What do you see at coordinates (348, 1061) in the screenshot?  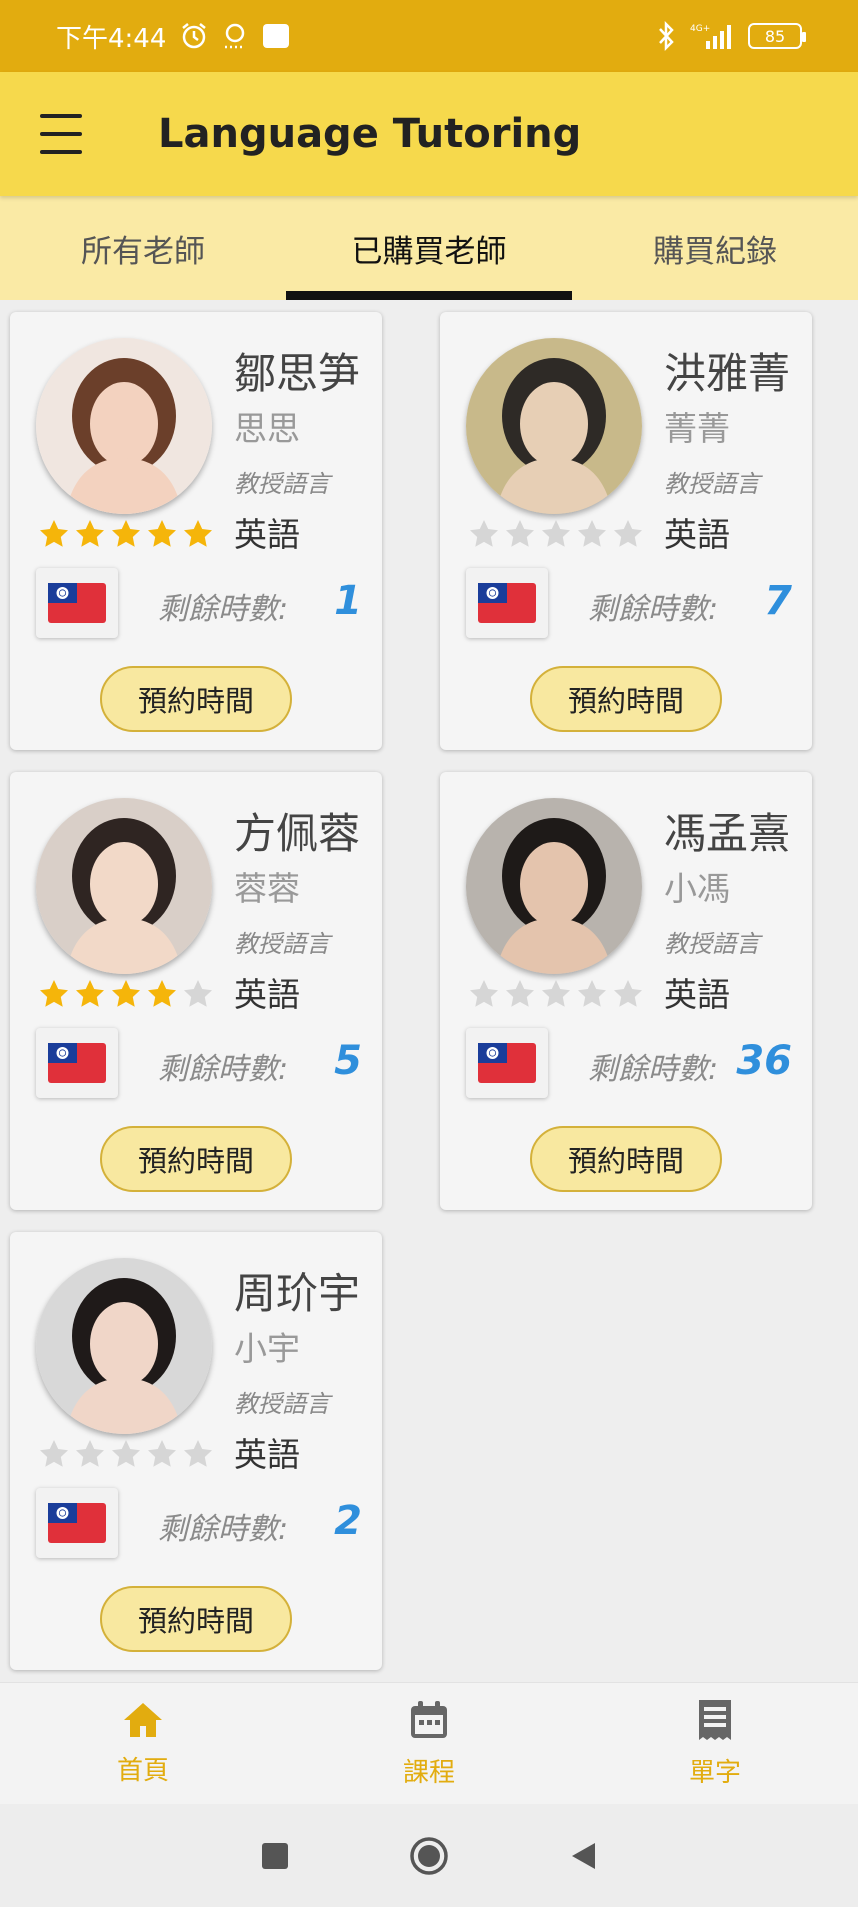 I see `remaining-hours-value: 5` at bounding box center [348, 1061].